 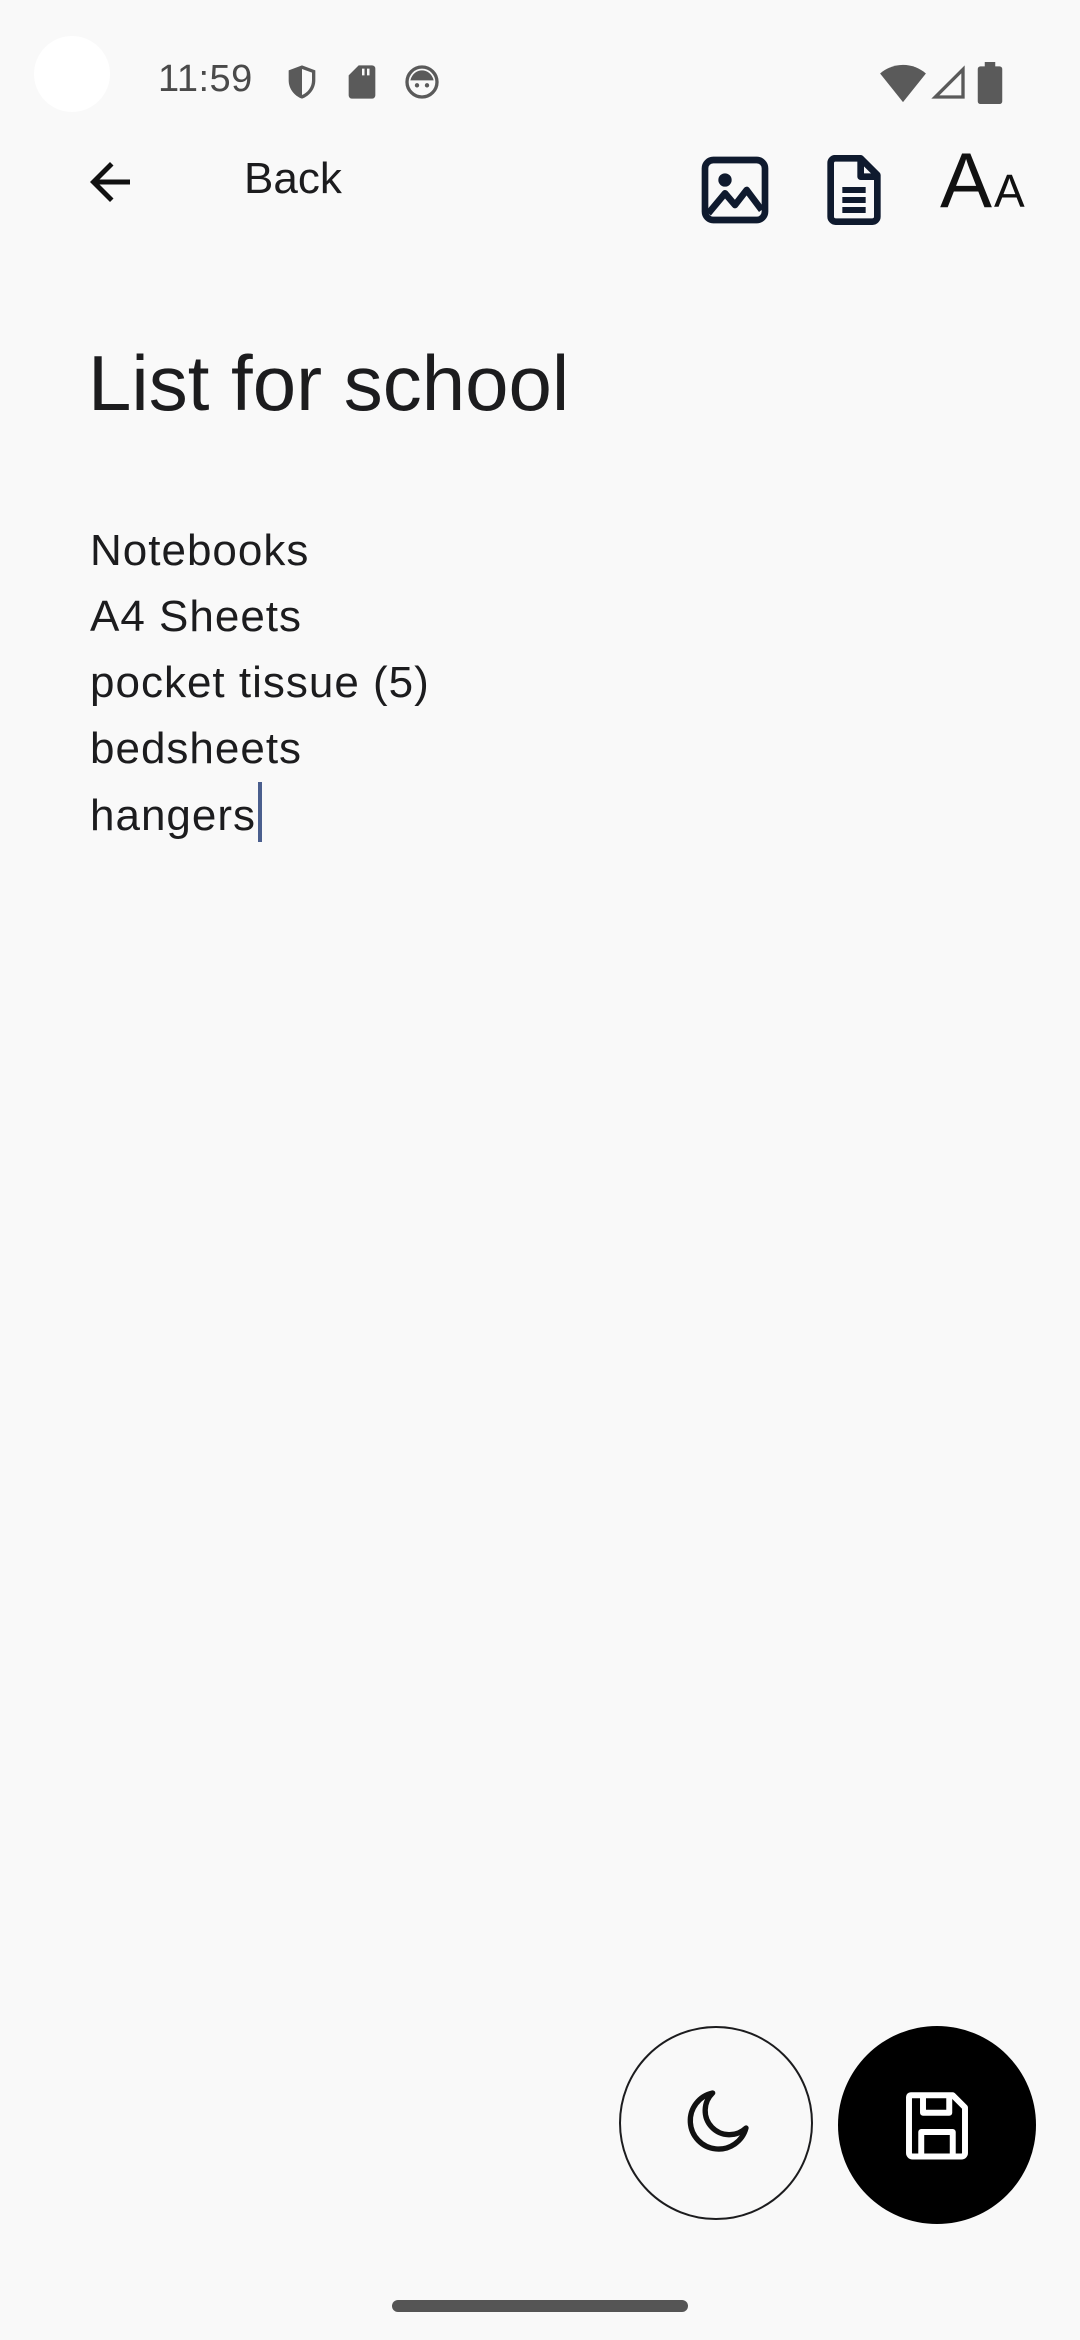 I want to click on dark-mode-button, so click(x=716, y=2123).